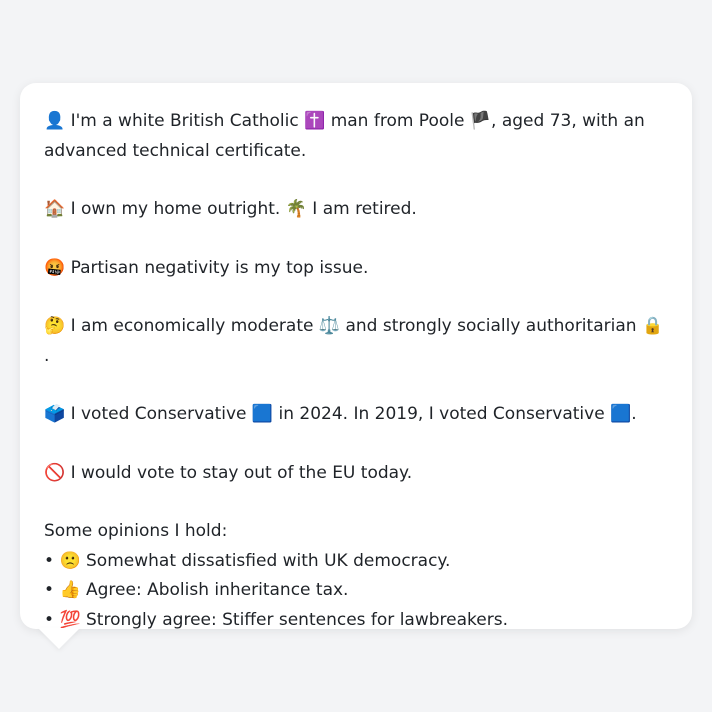  I want to click on lock-icon: 🔒, so click(652, 326).